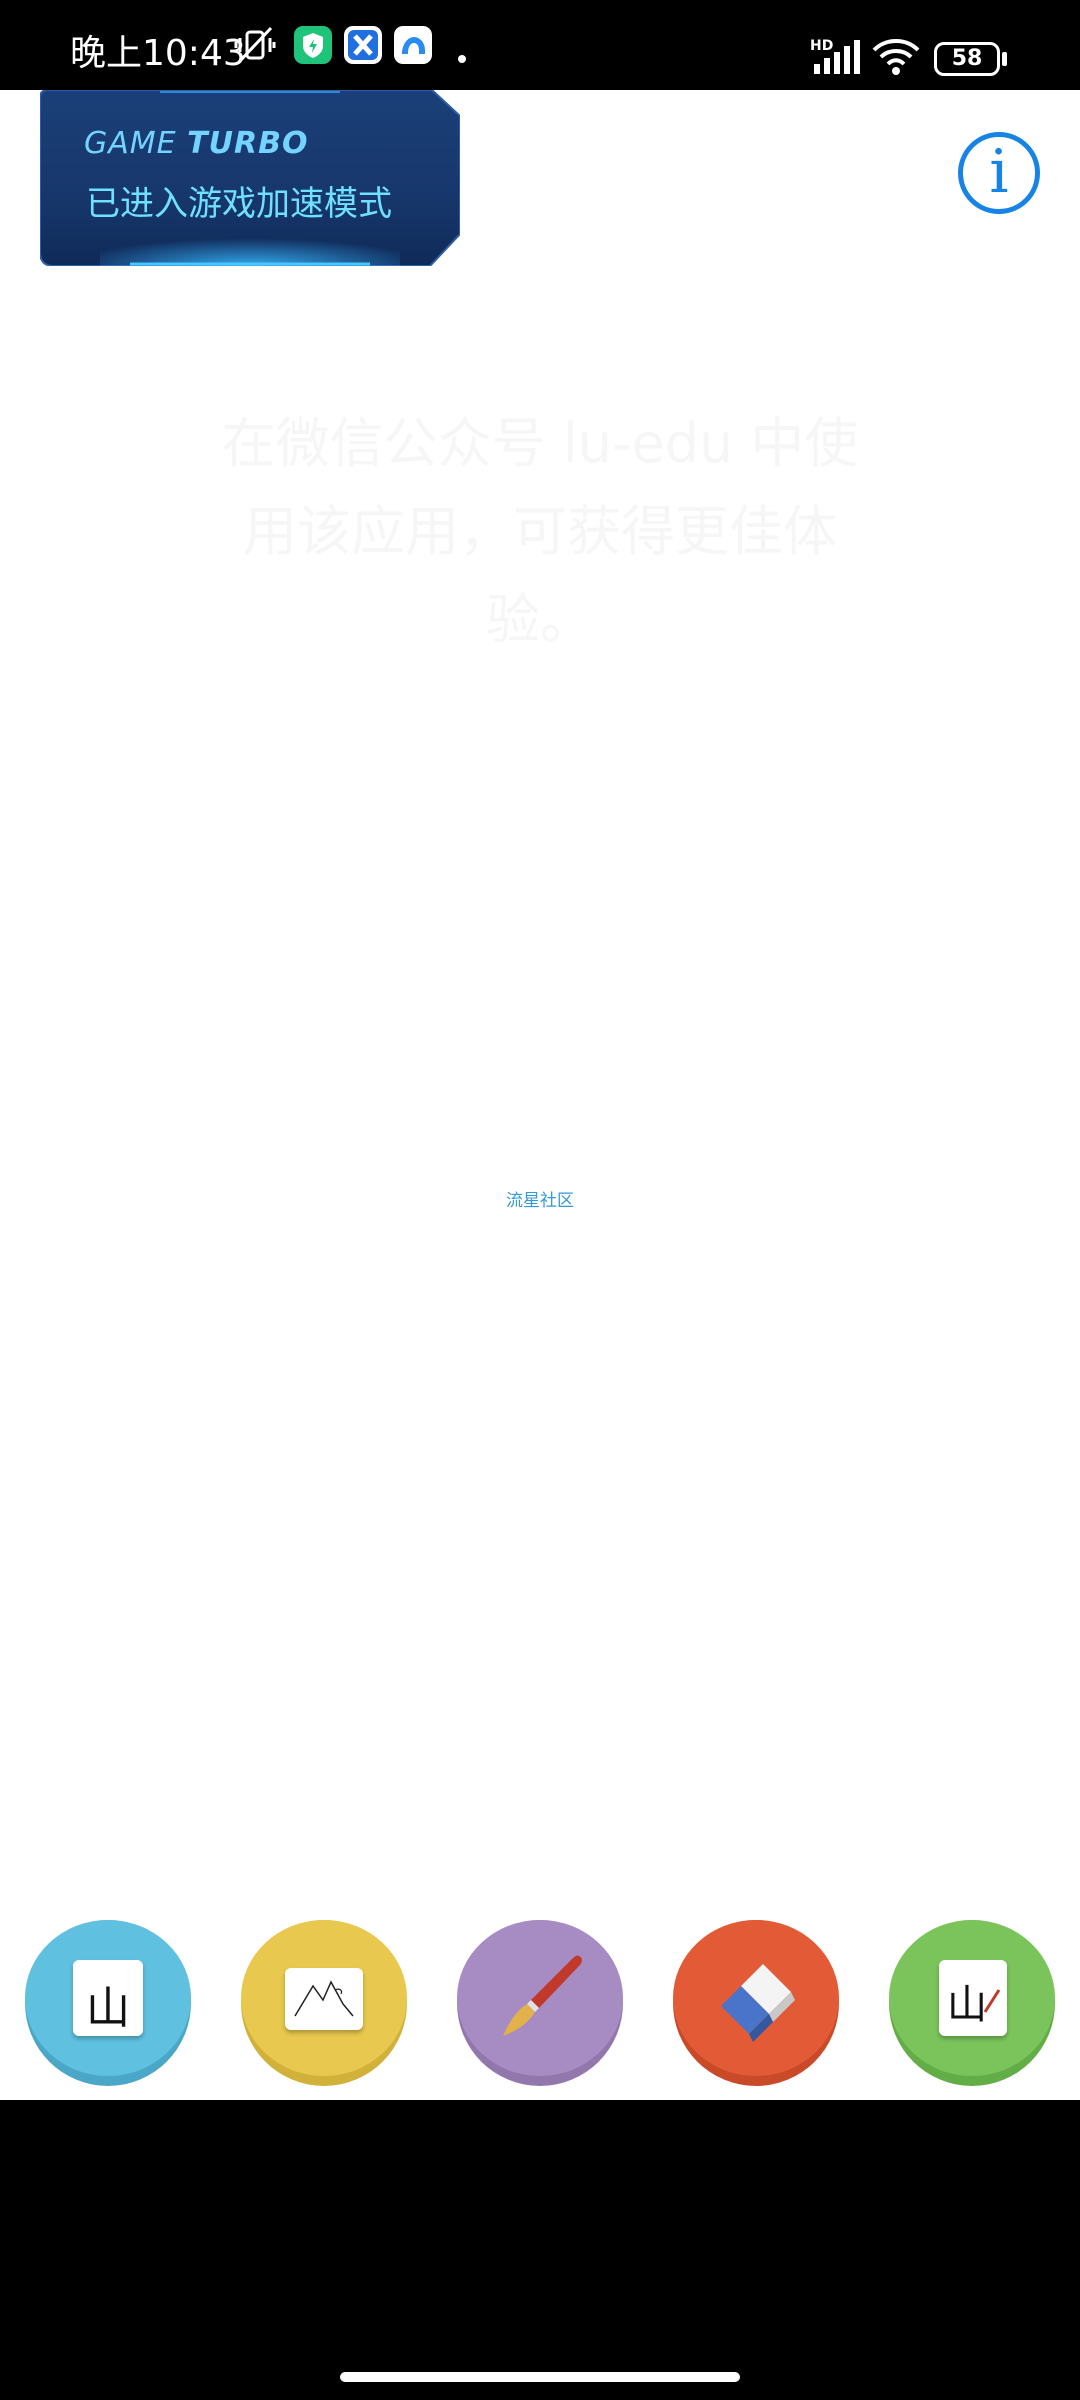 The height and width of the screenshot is (2400, 1080). I want to click on pen-stroke-icon, so click(992, 2001).